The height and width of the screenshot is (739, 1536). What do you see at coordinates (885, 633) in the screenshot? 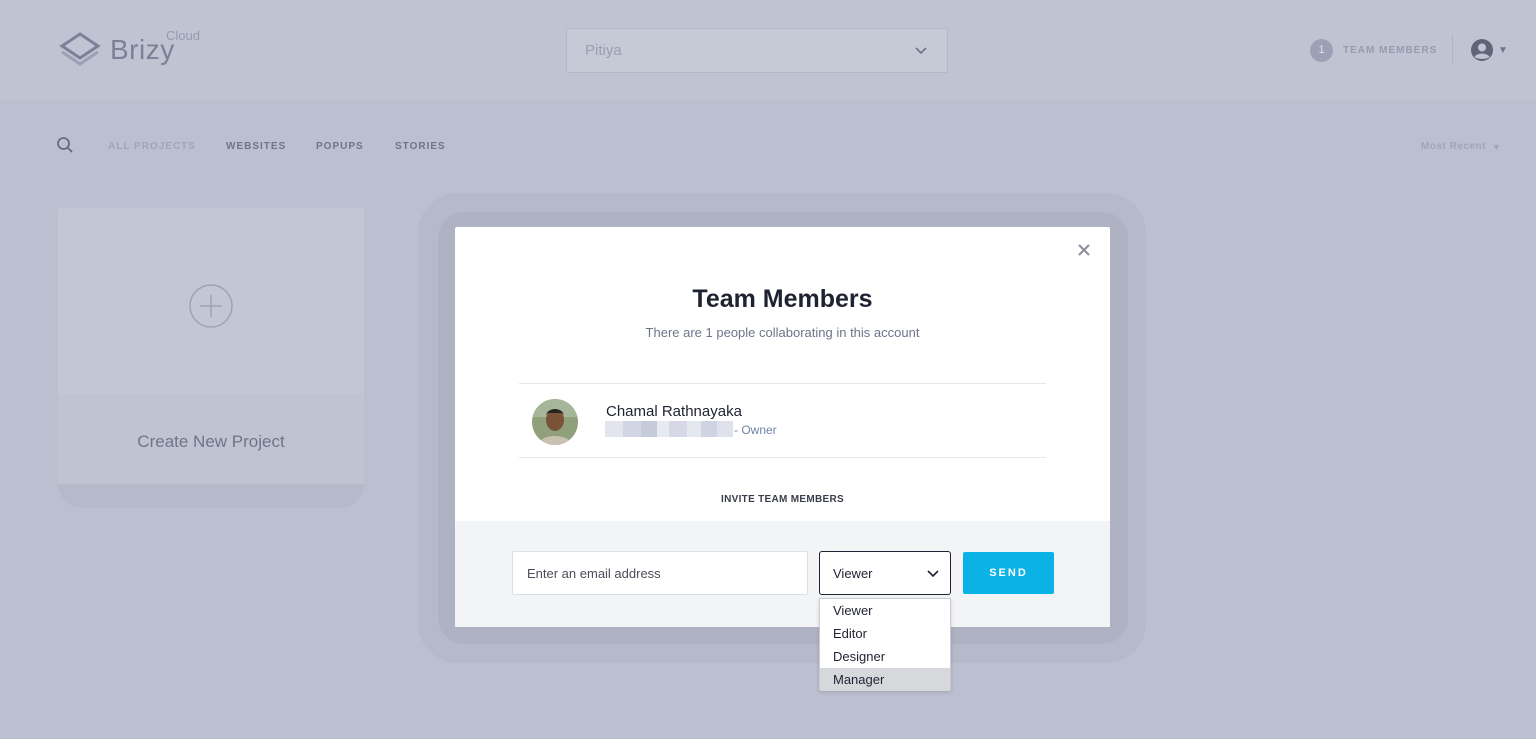
I see `role-option-editor: Editor` at bounding box center [885, 633].